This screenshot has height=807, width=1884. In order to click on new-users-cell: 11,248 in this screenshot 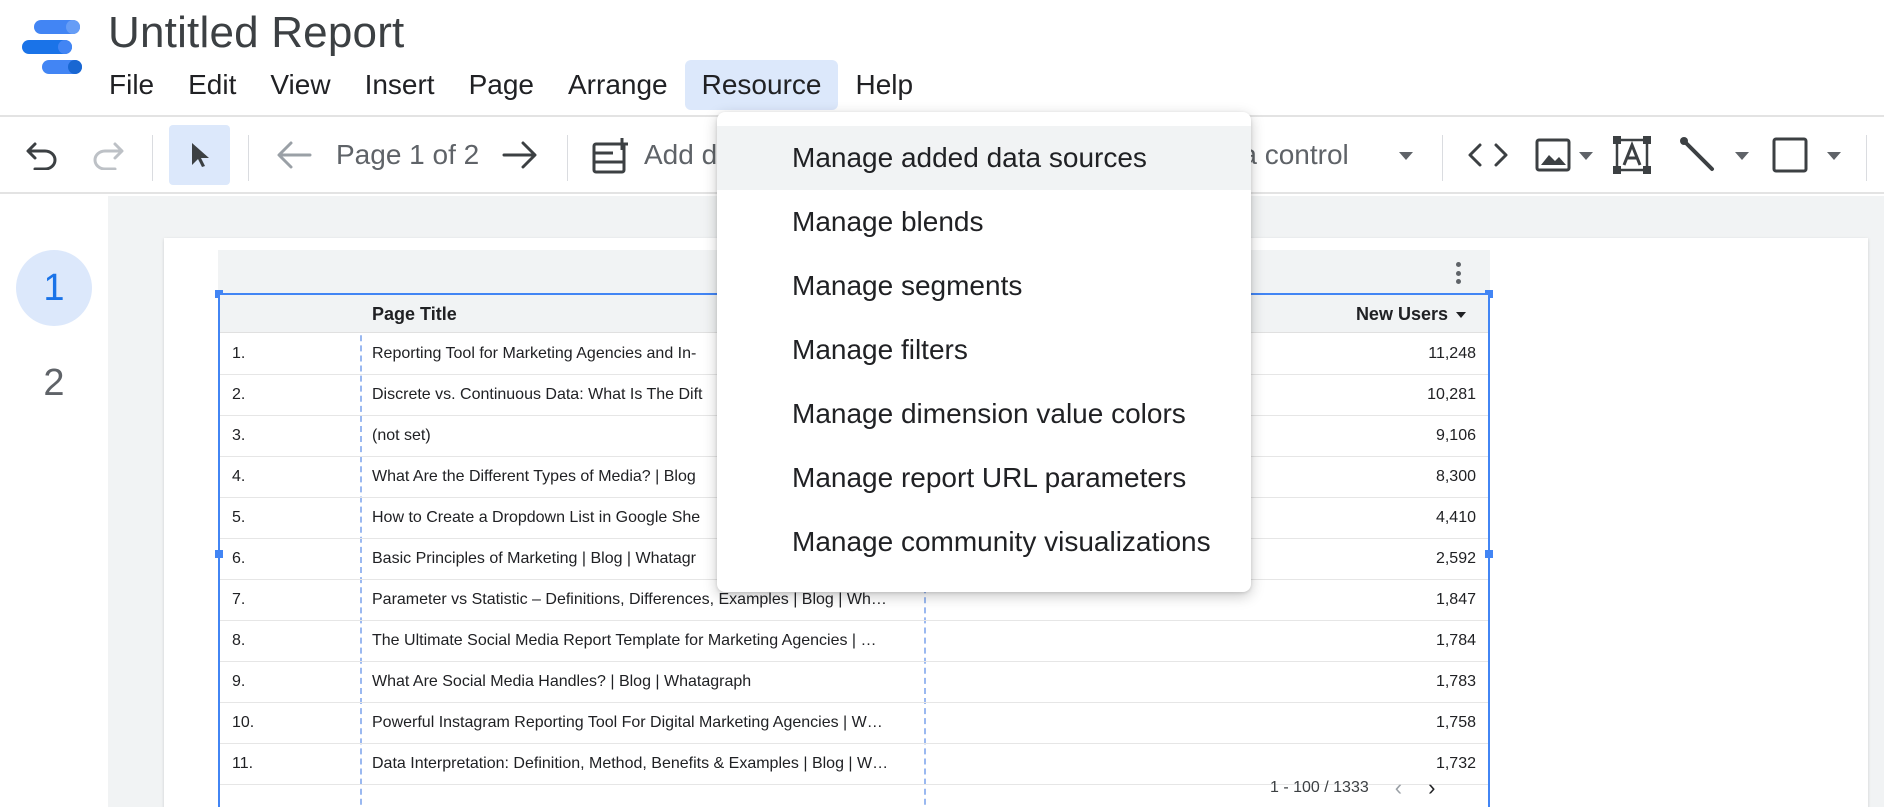, I will do `click(1452, 353)`.